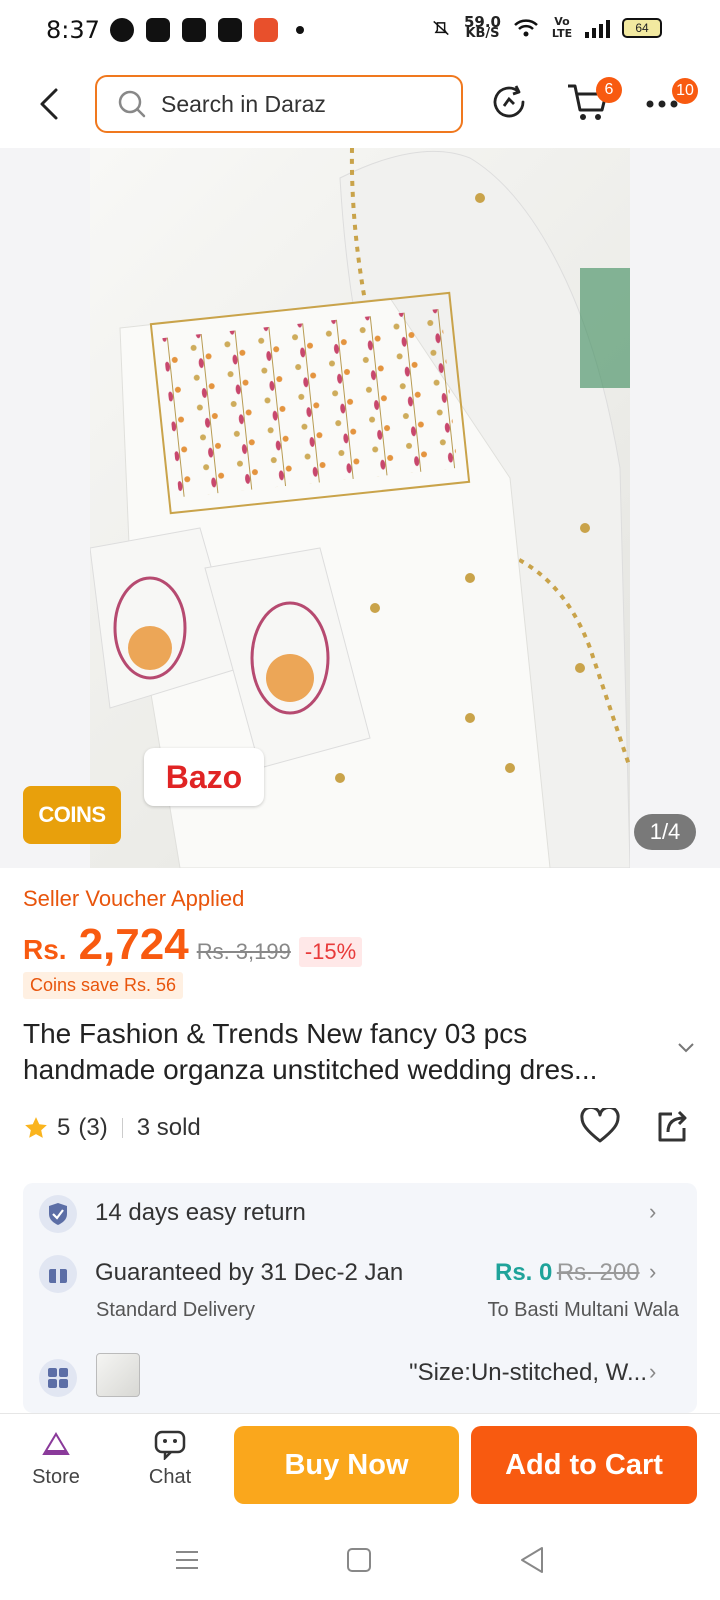 This screenshot has height=1600, width=720. I want to click on variant-thumbnail, so click(118, 1375).